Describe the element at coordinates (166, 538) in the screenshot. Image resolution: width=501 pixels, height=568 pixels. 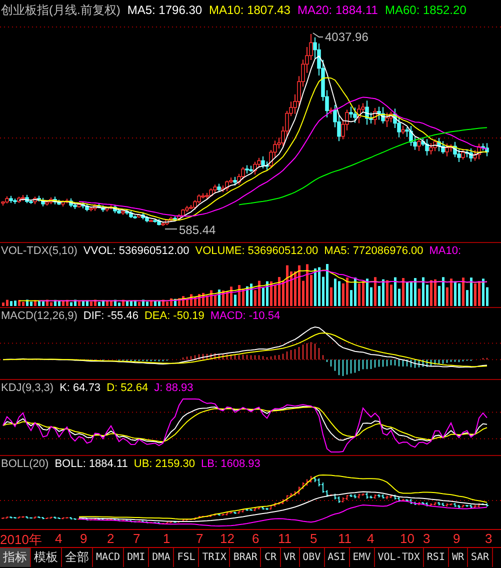
I see `axis-label: 1` at that location.